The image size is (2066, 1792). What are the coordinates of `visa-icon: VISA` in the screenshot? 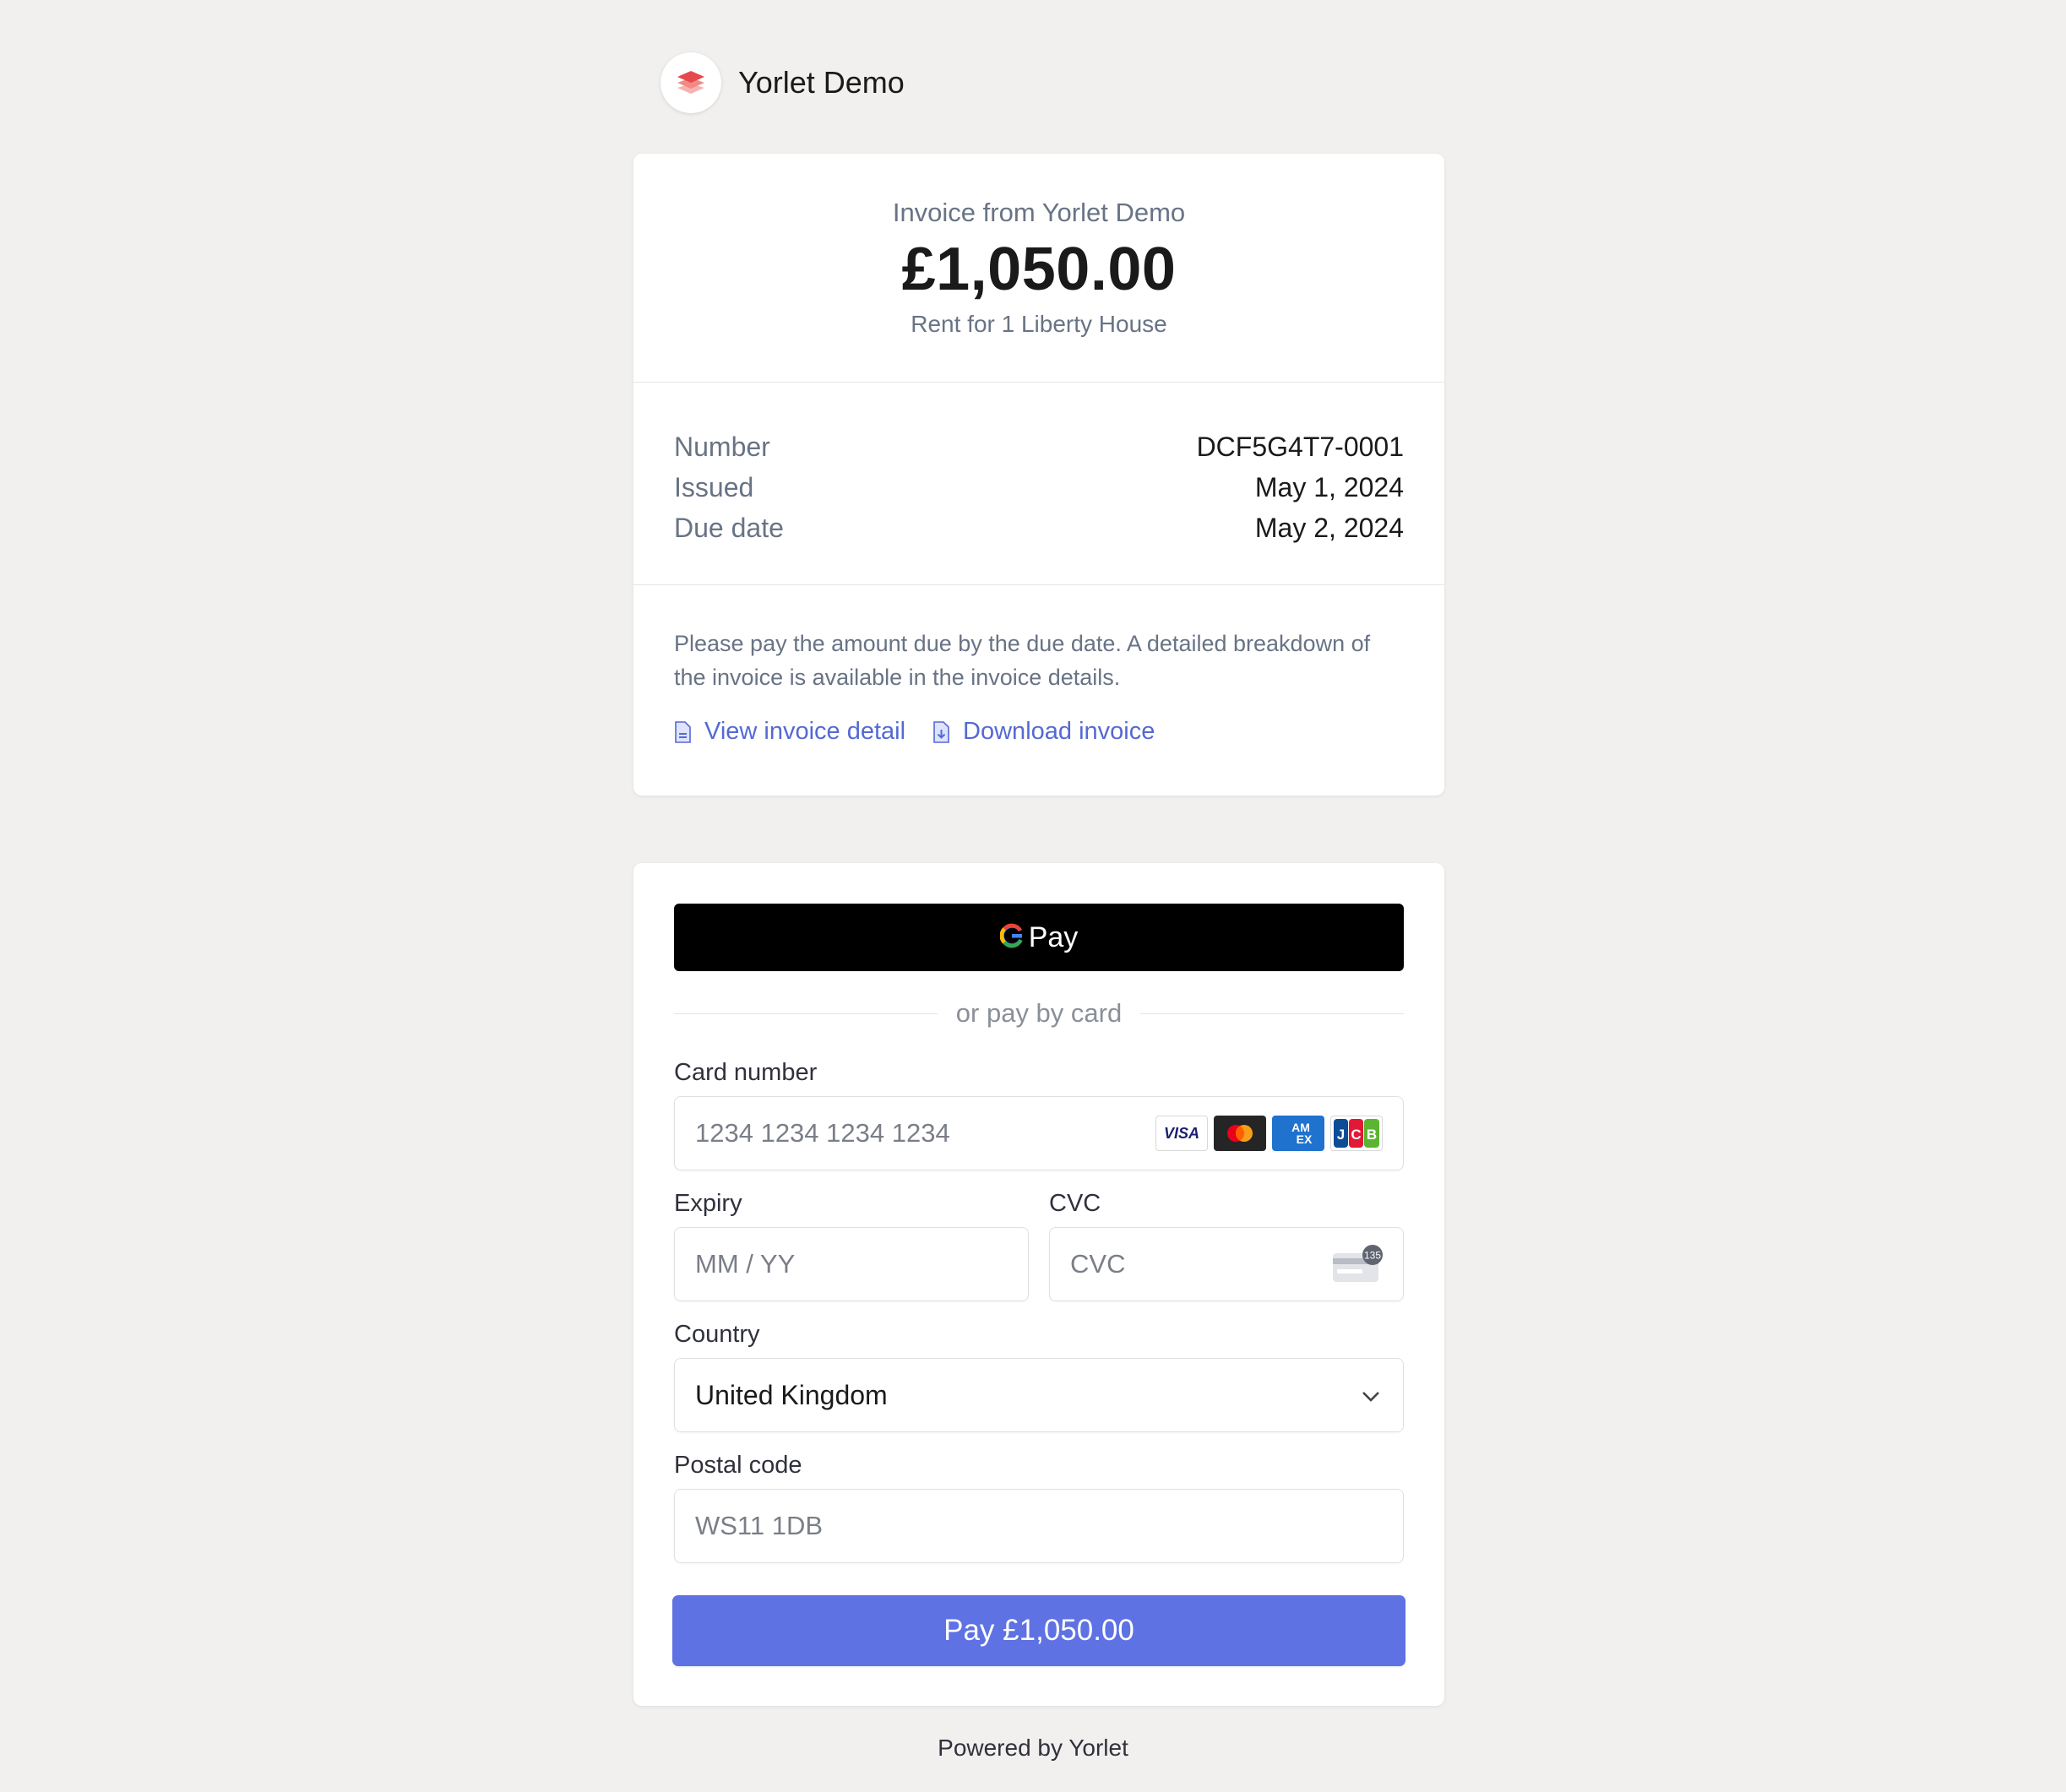 It's located at (1181, 1133).